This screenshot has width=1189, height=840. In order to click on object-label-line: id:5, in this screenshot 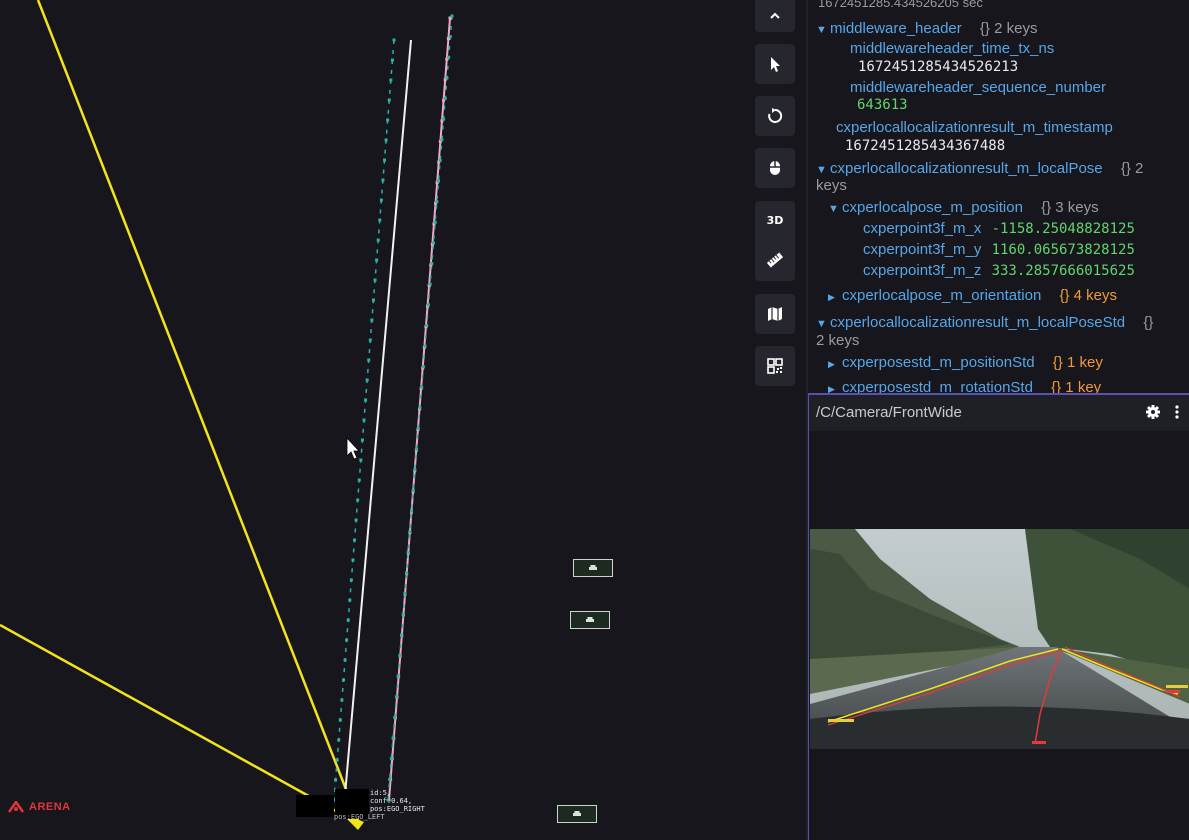, I will do `click(381, 793)`.